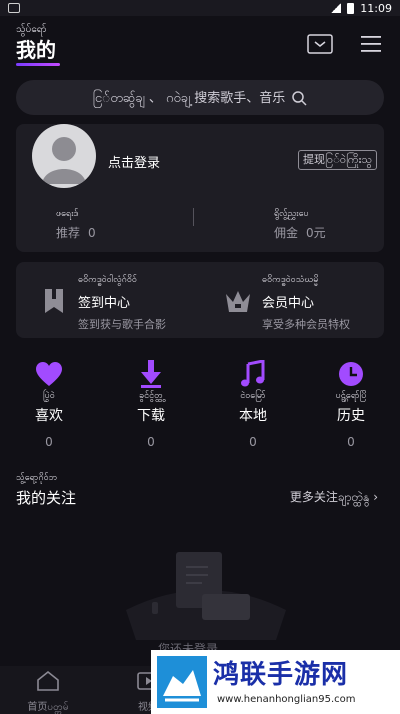 This screenshot has width=400, height=714. I want to click on chevron-right-icon: ›, so click(375, 497).